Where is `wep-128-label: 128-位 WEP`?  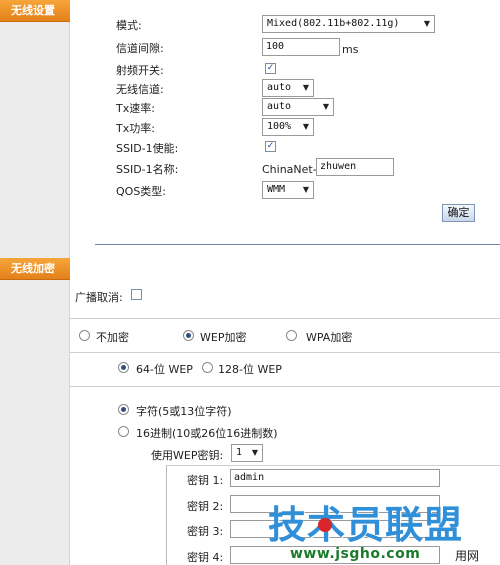
wep-128-label: 128-位 WEP is located at coordinates (250, 369).